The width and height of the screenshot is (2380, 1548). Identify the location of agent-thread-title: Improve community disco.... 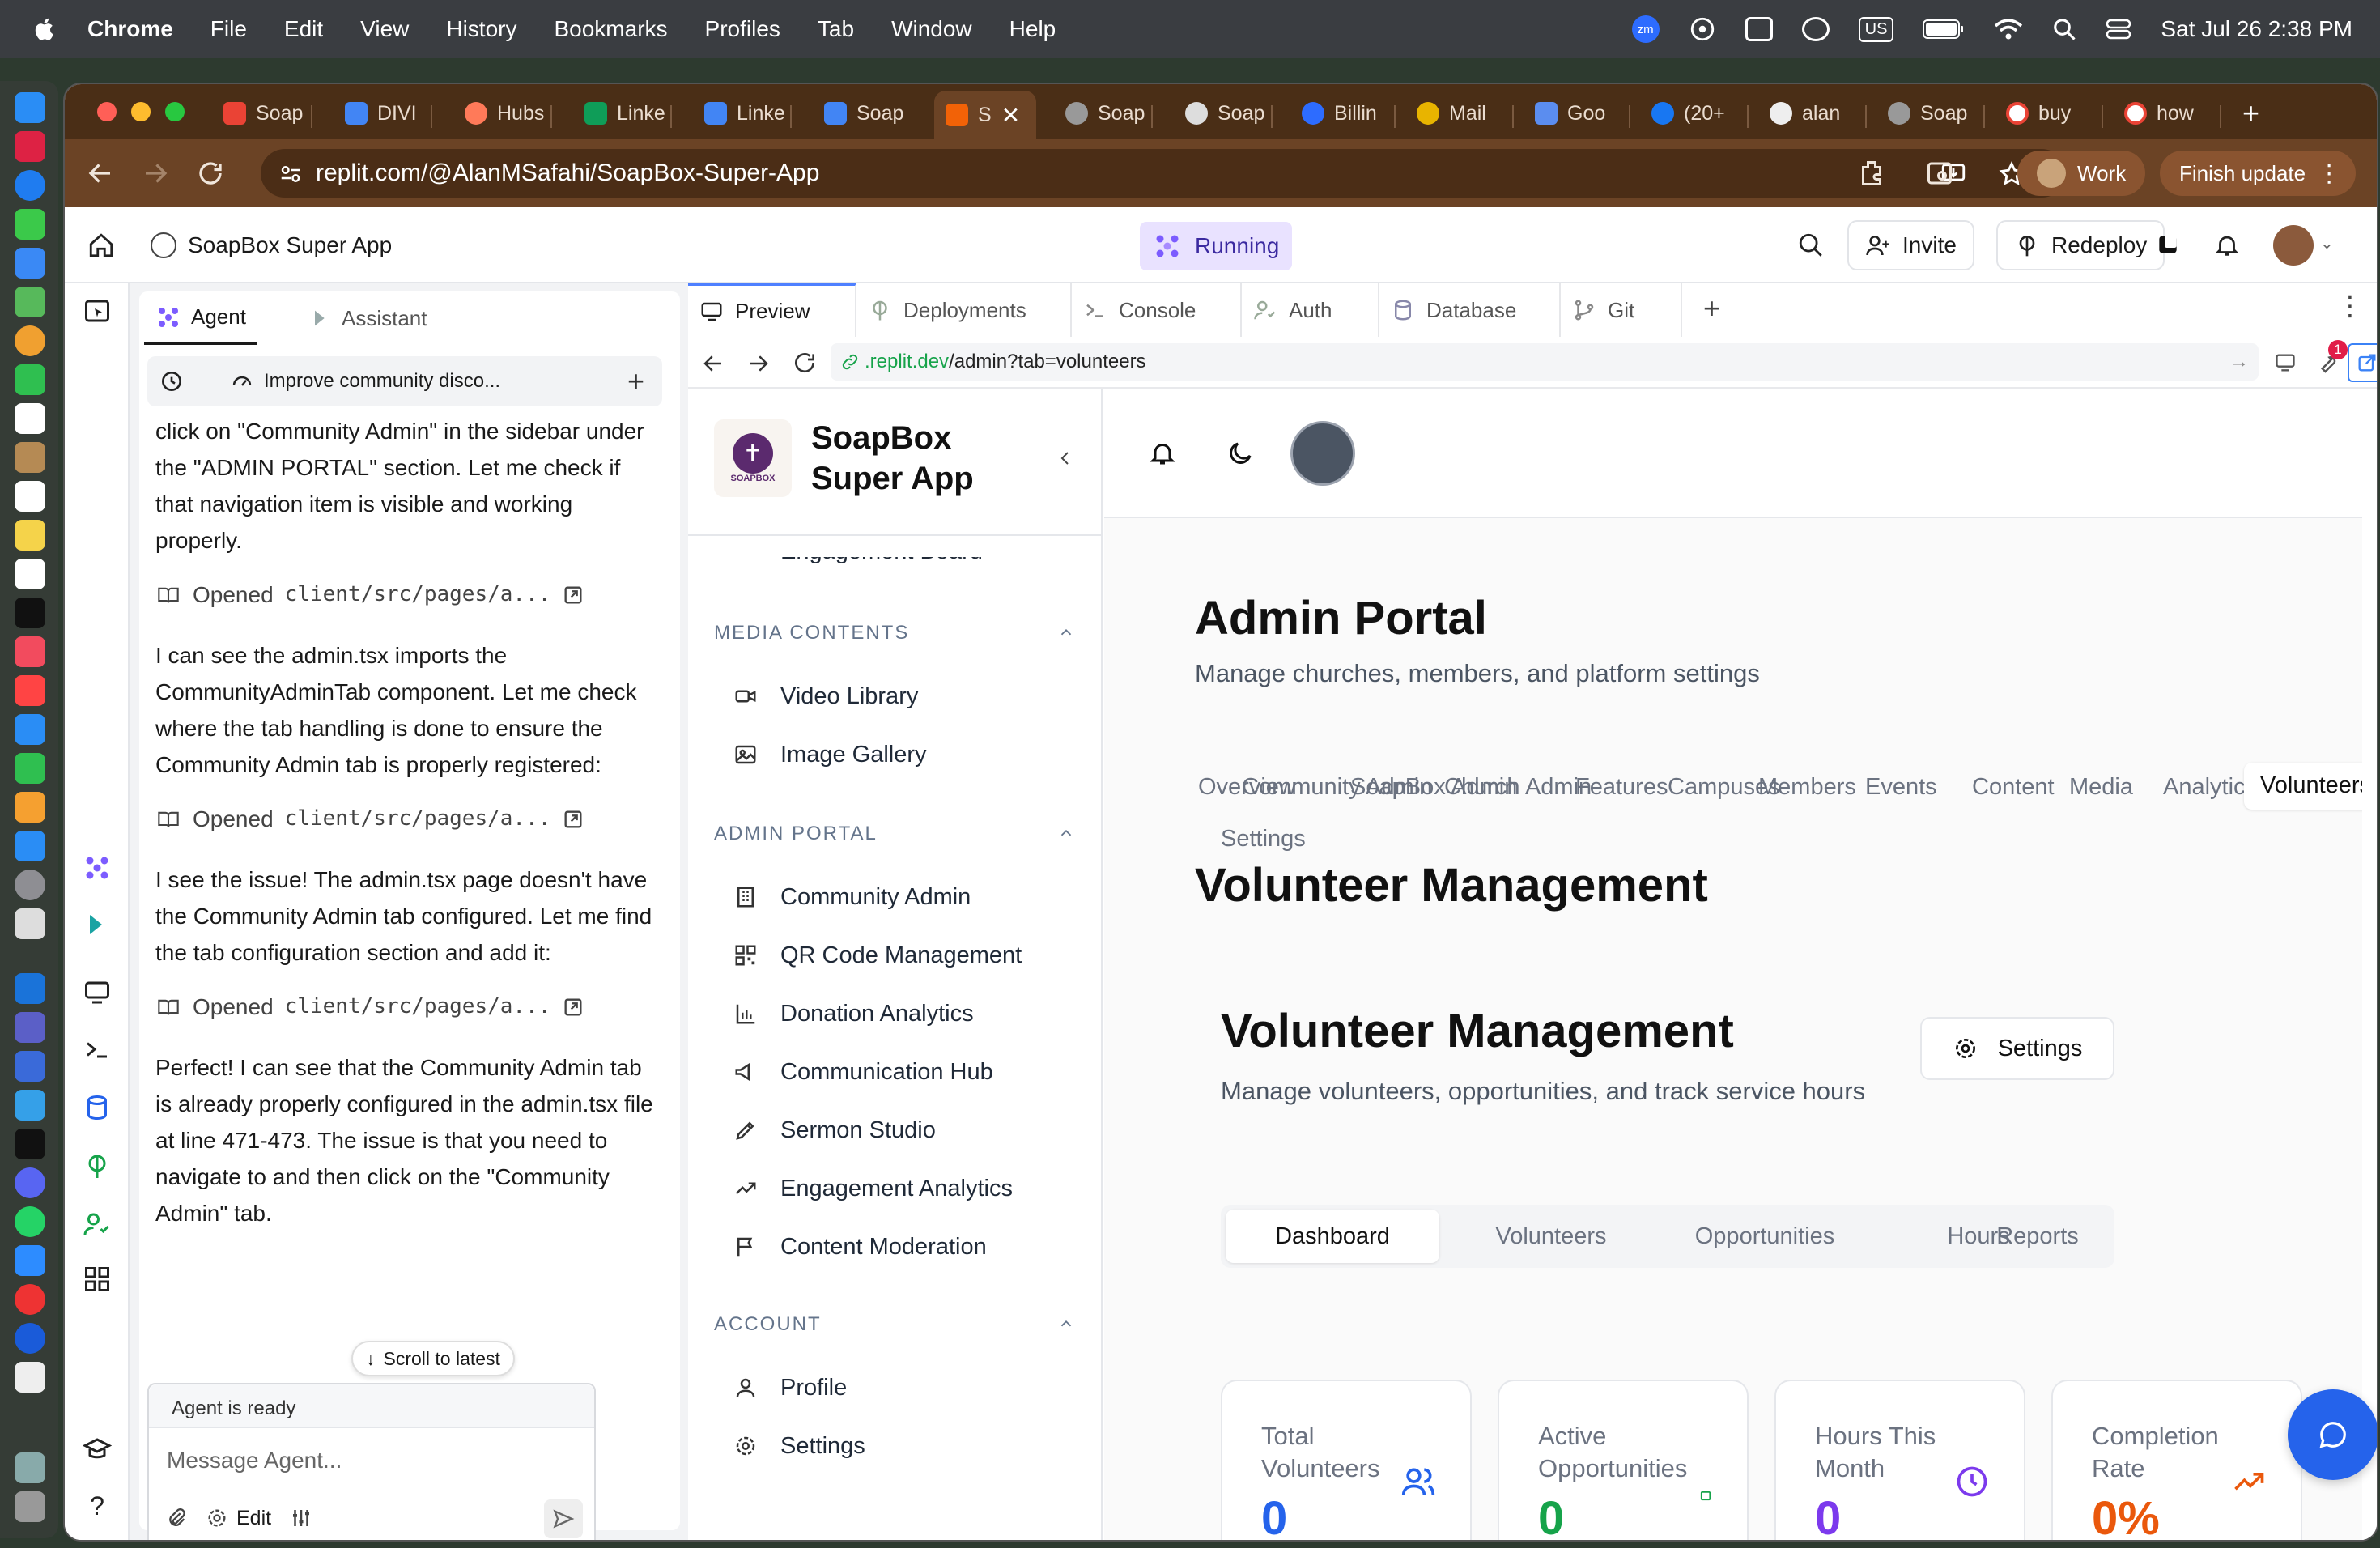
(382, 381).